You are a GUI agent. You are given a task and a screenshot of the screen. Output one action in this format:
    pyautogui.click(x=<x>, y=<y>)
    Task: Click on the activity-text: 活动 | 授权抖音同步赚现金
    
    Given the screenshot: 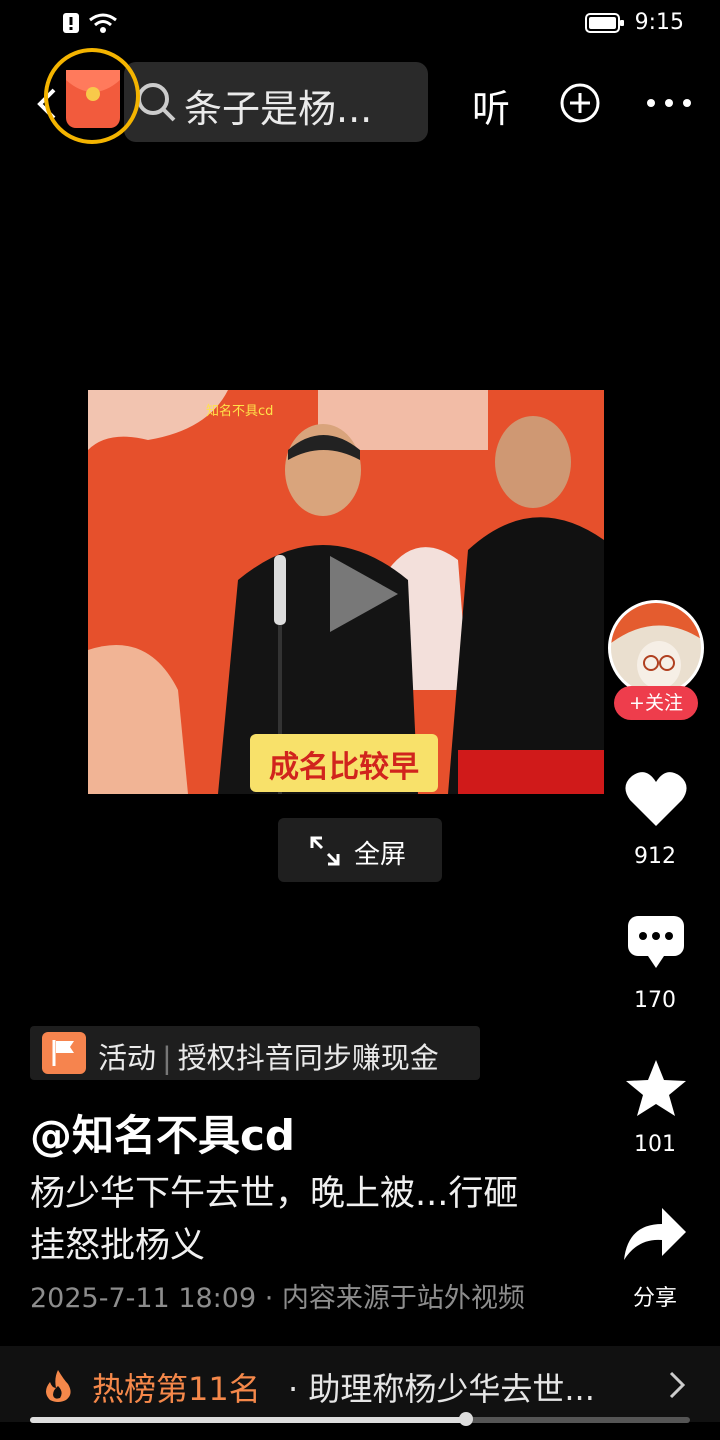 What is the action you would take?
    pyautogui.click(x=268, y=1056)
    